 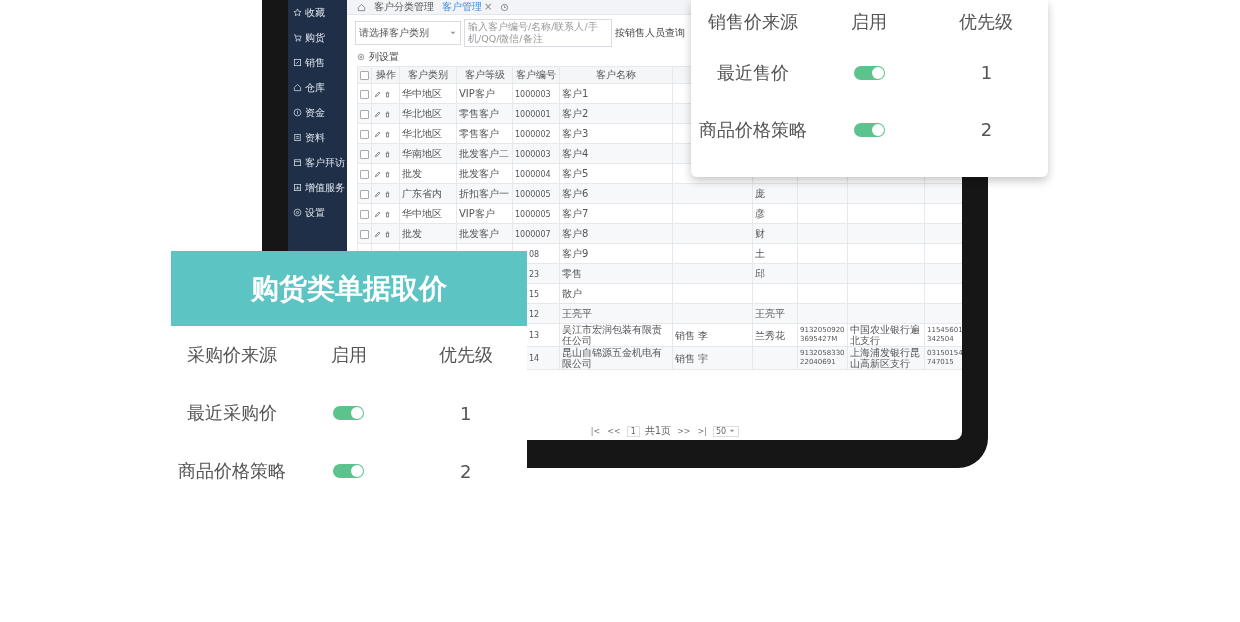 What do you see at coordinates (612, 358) in the screenshot?
I see `table-cell-text: 昆山自锦源五金机电有限公司` at bounding box center [612, 358].